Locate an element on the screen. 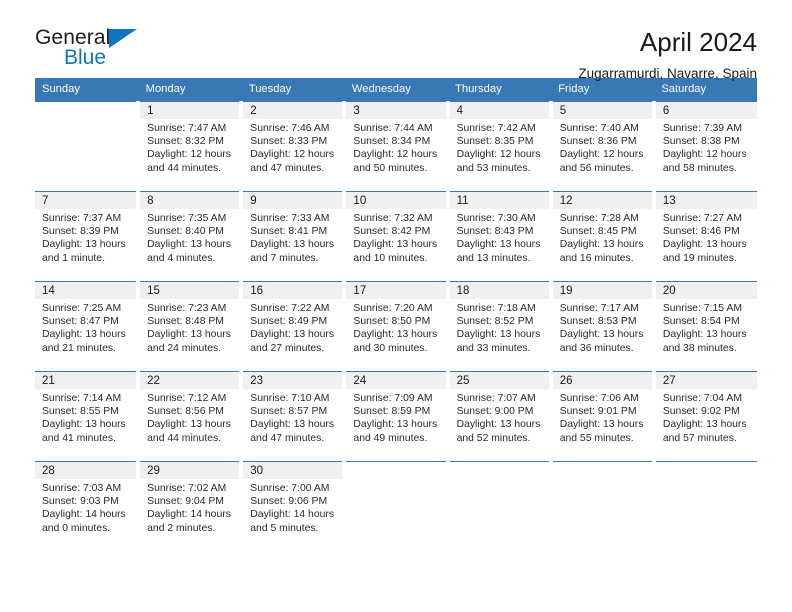 The height and width of the screenshot is (612, 792). sunset-text: Sunset: 8:43 PM is located at coordinates (495, 232).